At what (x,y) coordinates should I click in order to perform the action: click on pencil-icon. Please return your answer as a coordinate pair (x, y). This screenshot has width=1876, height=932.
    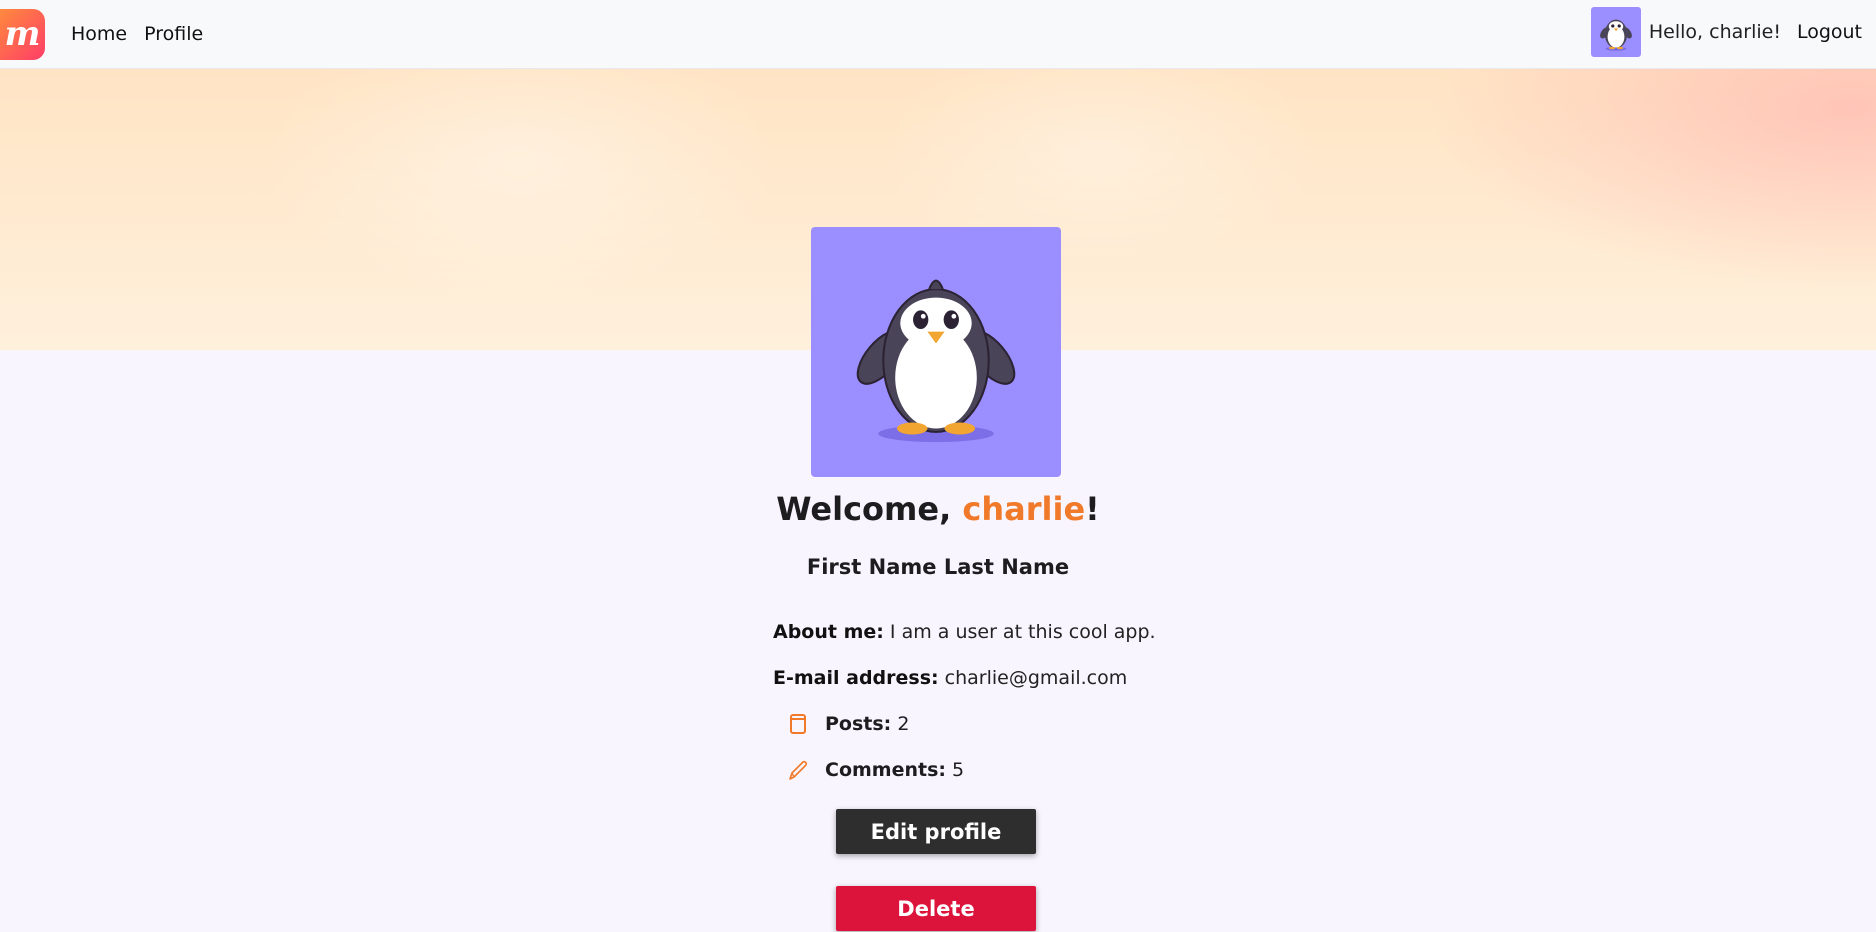
    Looking at the image, I should click on (798, 770).